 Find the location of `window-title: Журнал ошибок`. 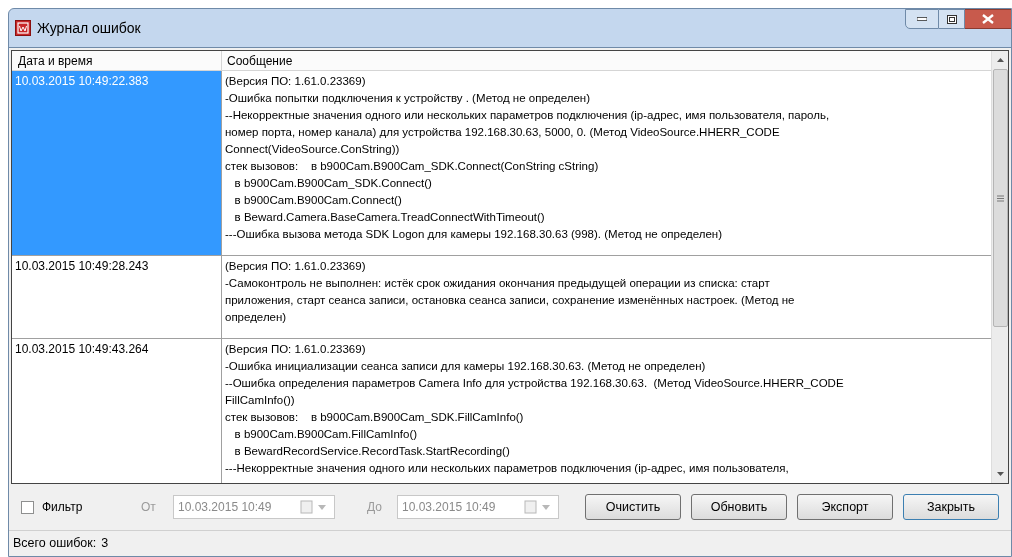

window-title: Журнал ошибок is located at coordinates (89, 28).